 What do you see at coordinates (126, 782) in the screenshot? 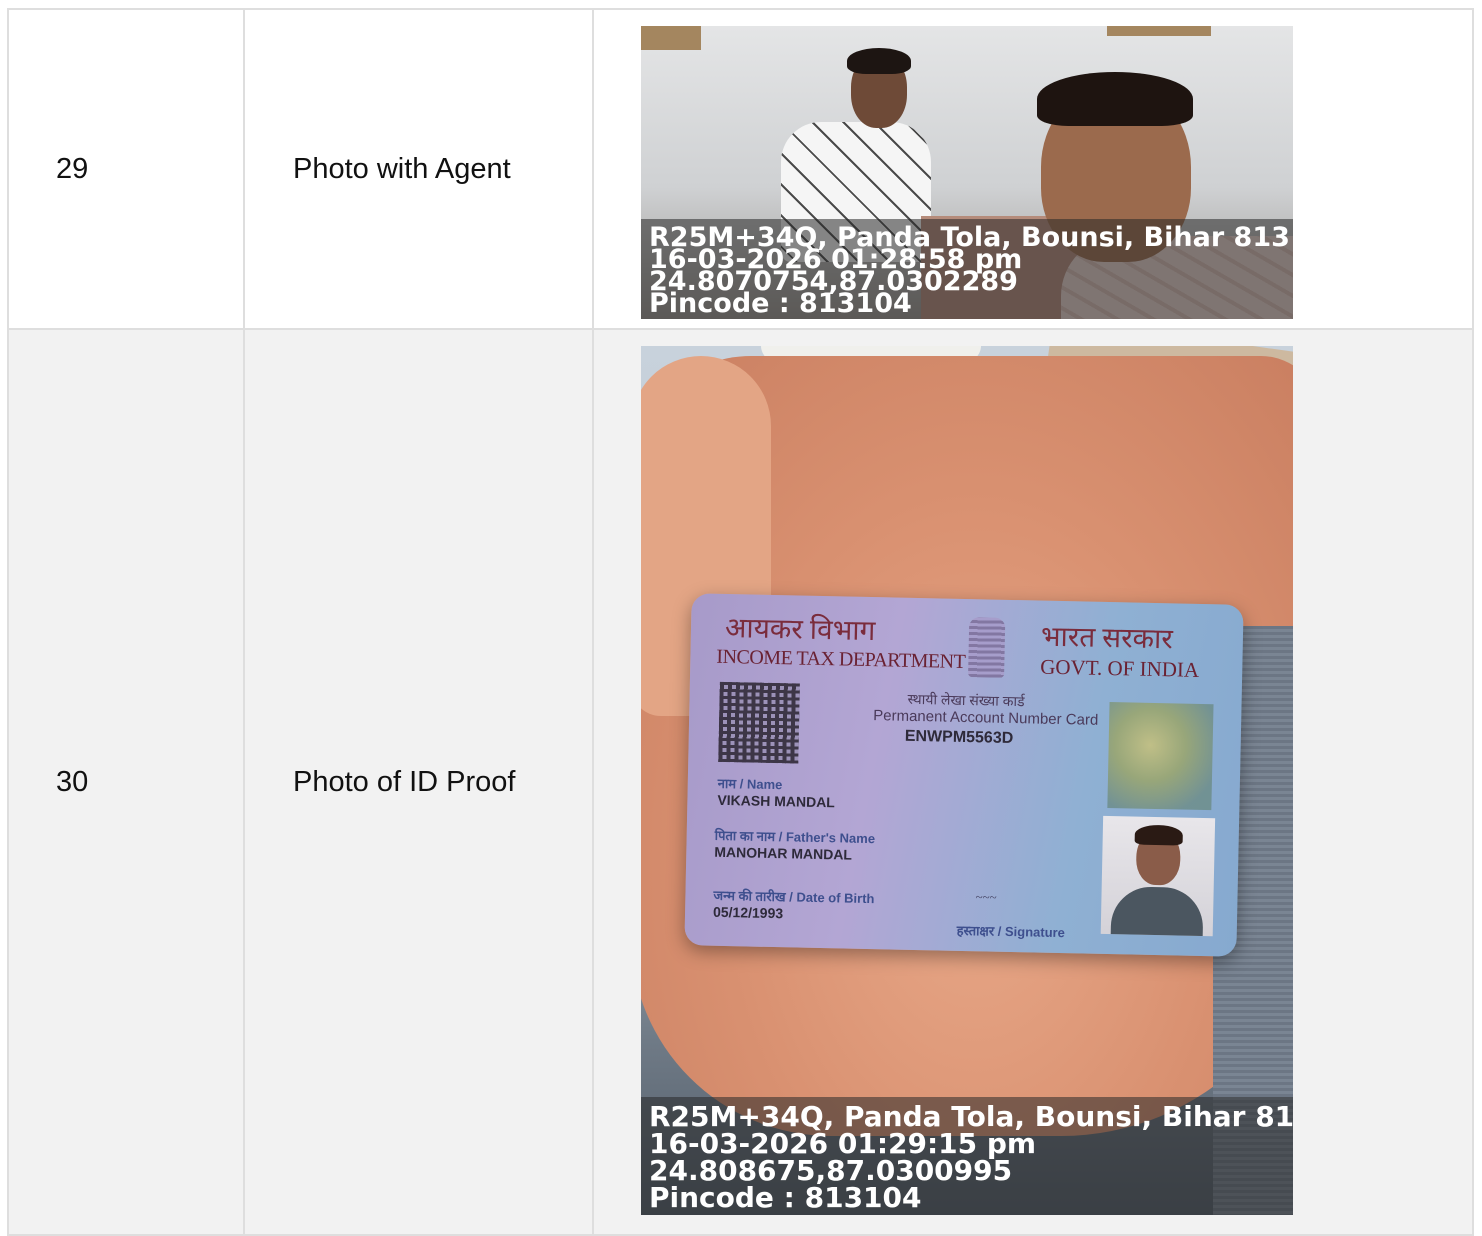
I see `serial-number: 30` at bounding box center [126, 782].